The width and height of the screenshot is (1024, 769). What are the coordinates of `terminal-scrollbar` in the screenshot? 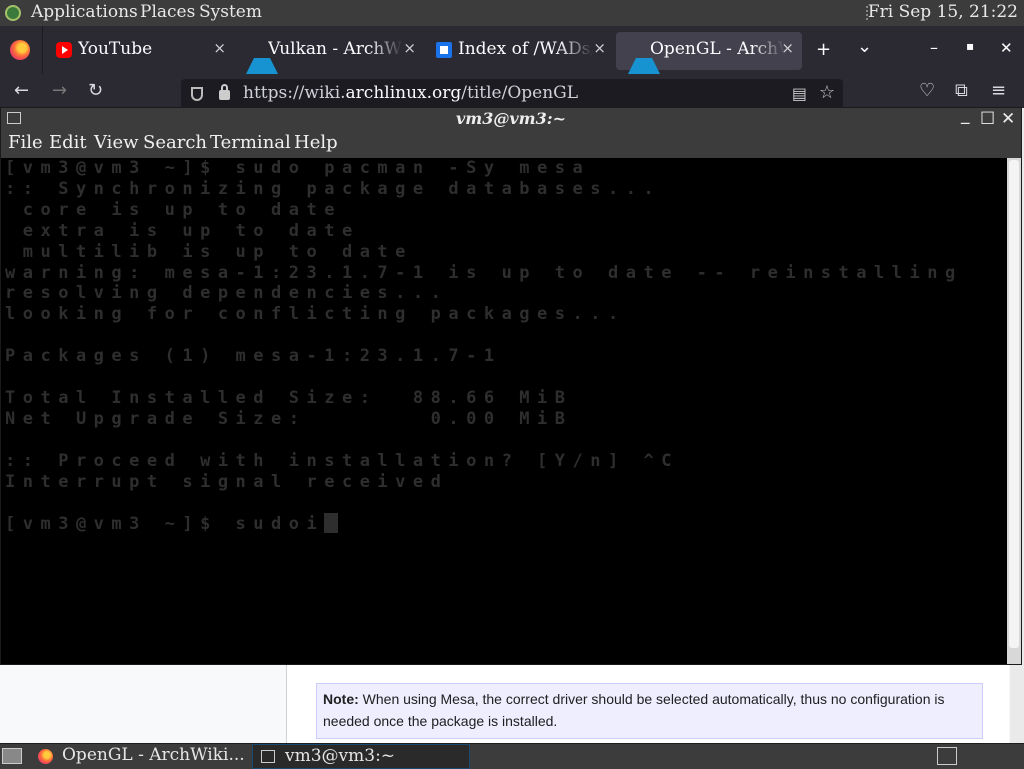 It's located at (1014, 411).